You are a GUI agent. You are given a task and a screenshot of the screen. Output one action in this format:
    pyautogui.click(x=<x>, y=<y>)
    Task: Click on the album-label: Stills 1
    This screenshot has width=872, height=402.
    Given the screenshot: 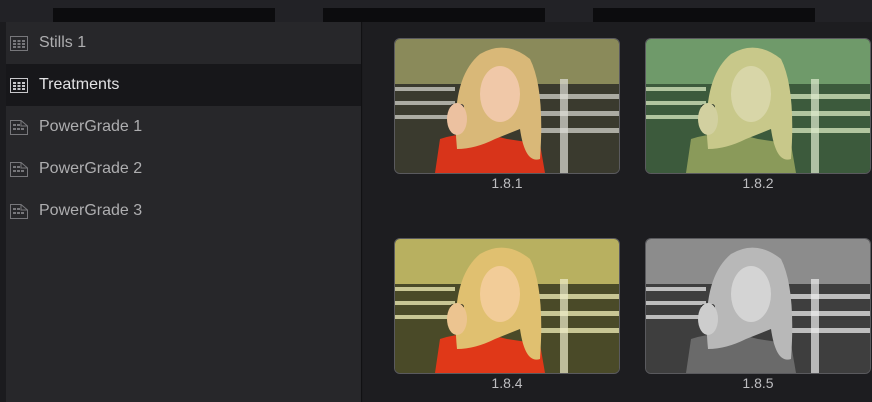 What is the action you would take?
    pyautogui.click(x=63, y=42)
    